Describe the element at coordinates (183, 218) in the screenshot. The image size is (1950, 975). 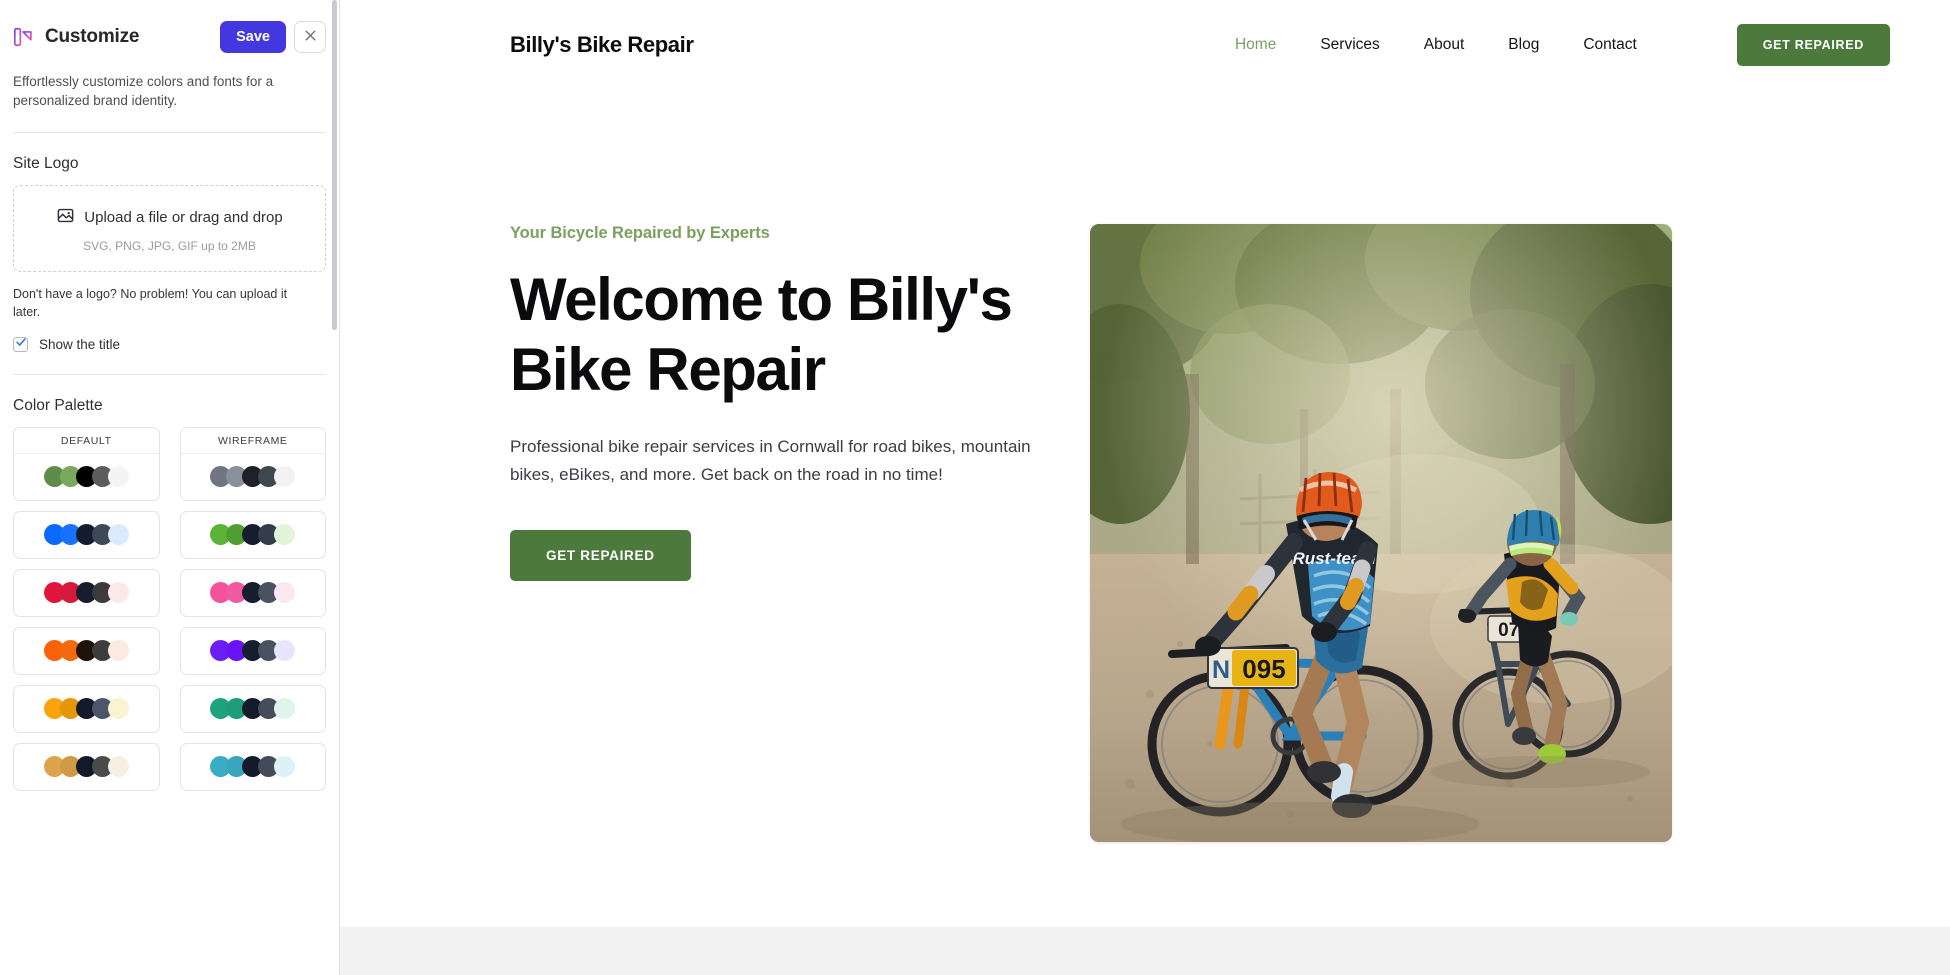
I see `upload-label: Upload a file or drag and drop` at that location.